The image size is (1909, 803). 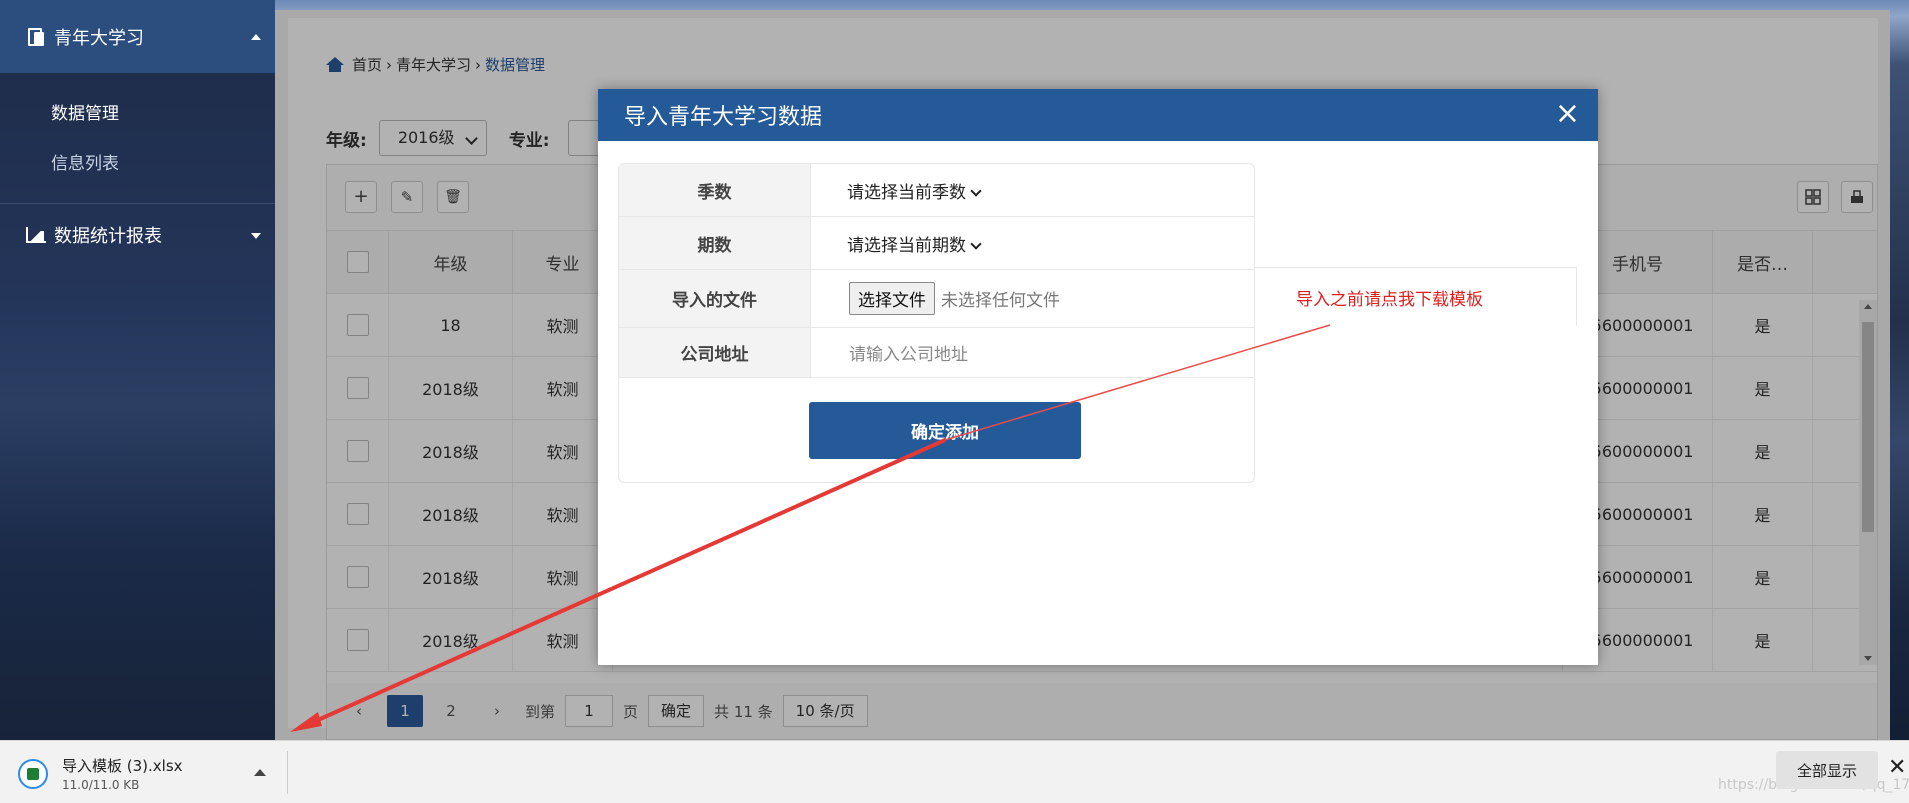 What do you see at coordinates (1032, 190) in the screenshot?
I see `season-cell: 请选择当前季数` at bounding box center [1032, 190].